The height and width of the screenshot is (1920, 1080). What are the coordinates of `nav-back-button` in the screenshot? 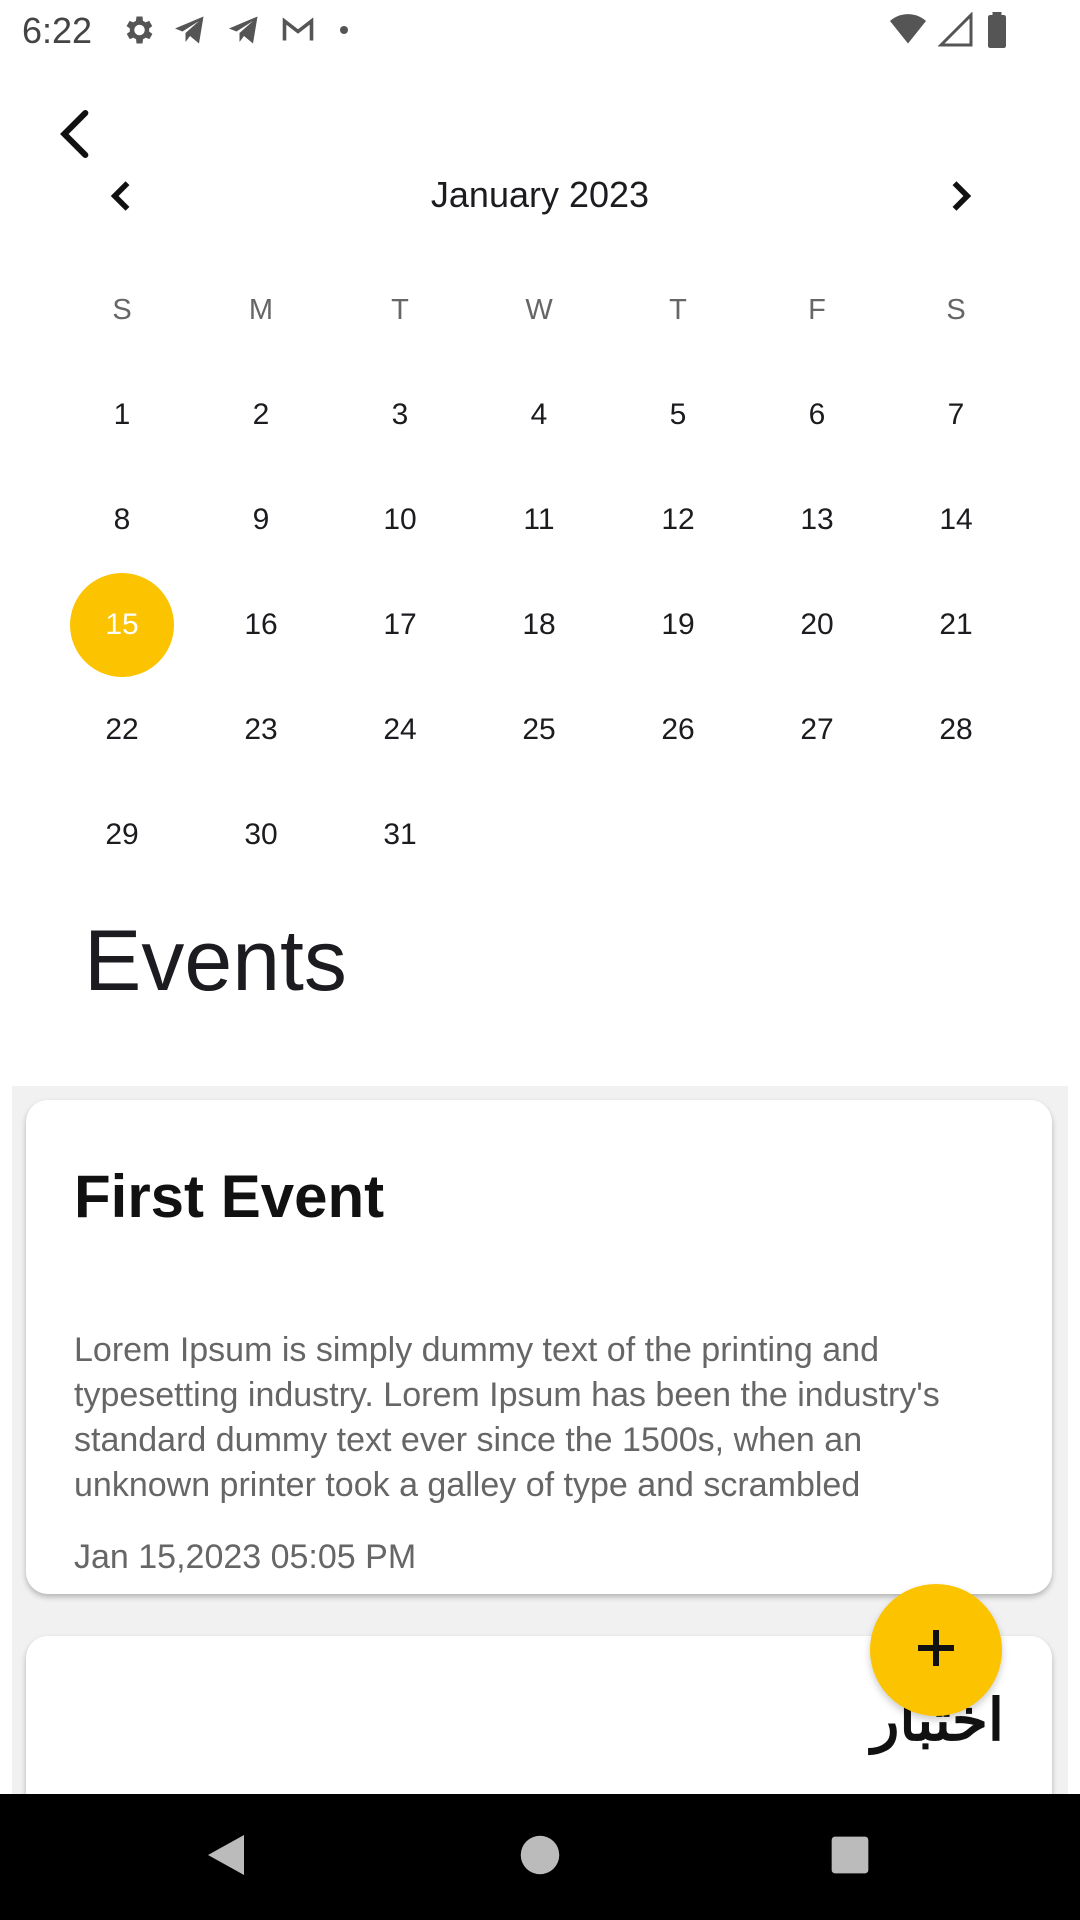 It's located at (226, 1857).